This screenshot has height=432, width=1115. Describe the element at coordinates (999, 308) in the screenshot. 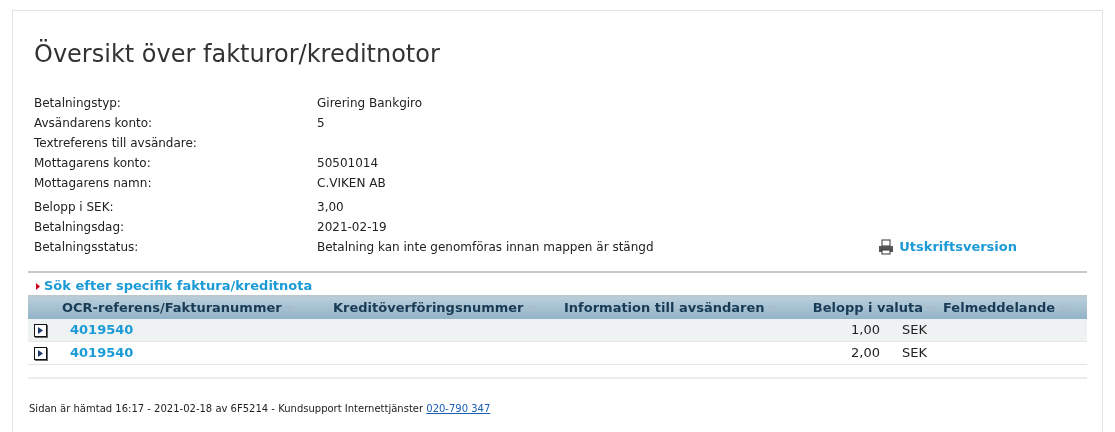

I see `column-header: Felmeddelande` at that location.